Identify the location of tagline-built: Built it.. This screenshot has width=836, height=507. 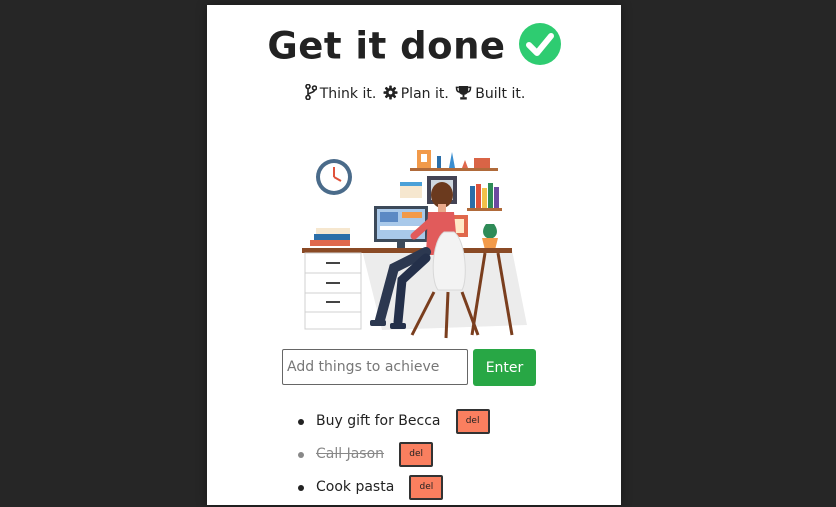
(500, 94).